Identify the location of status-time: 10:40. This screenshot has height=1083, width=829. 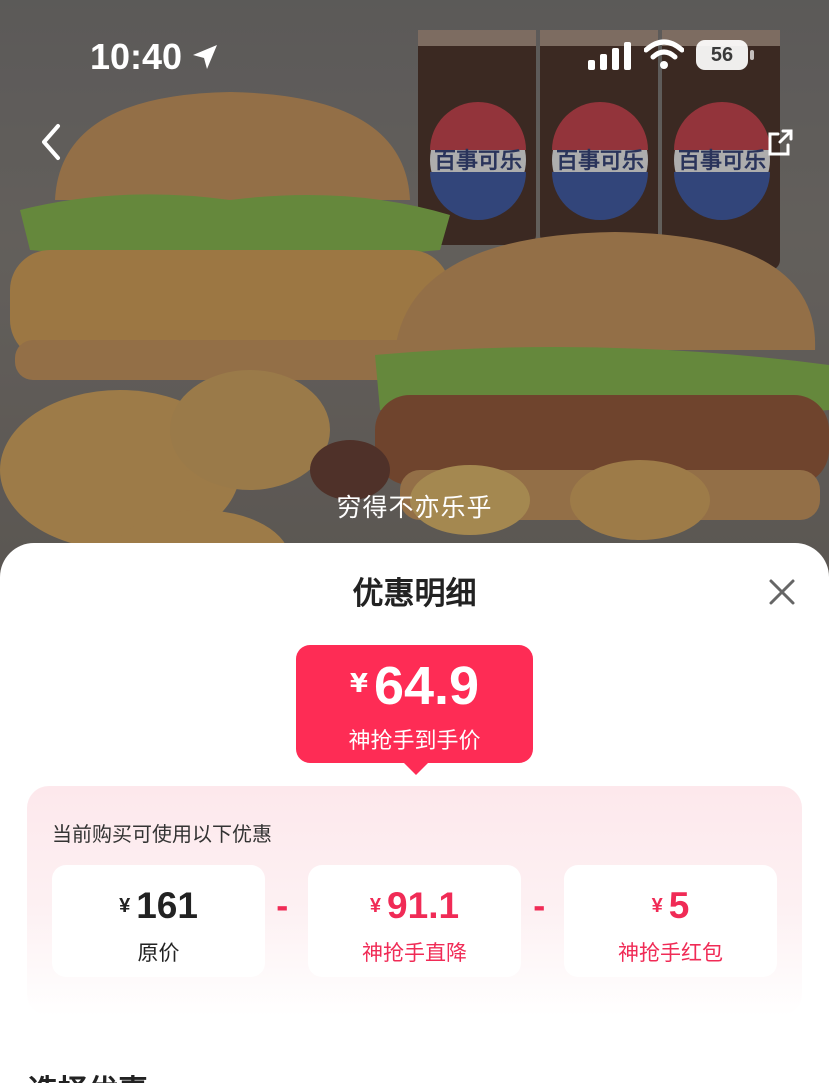
(136, 56).